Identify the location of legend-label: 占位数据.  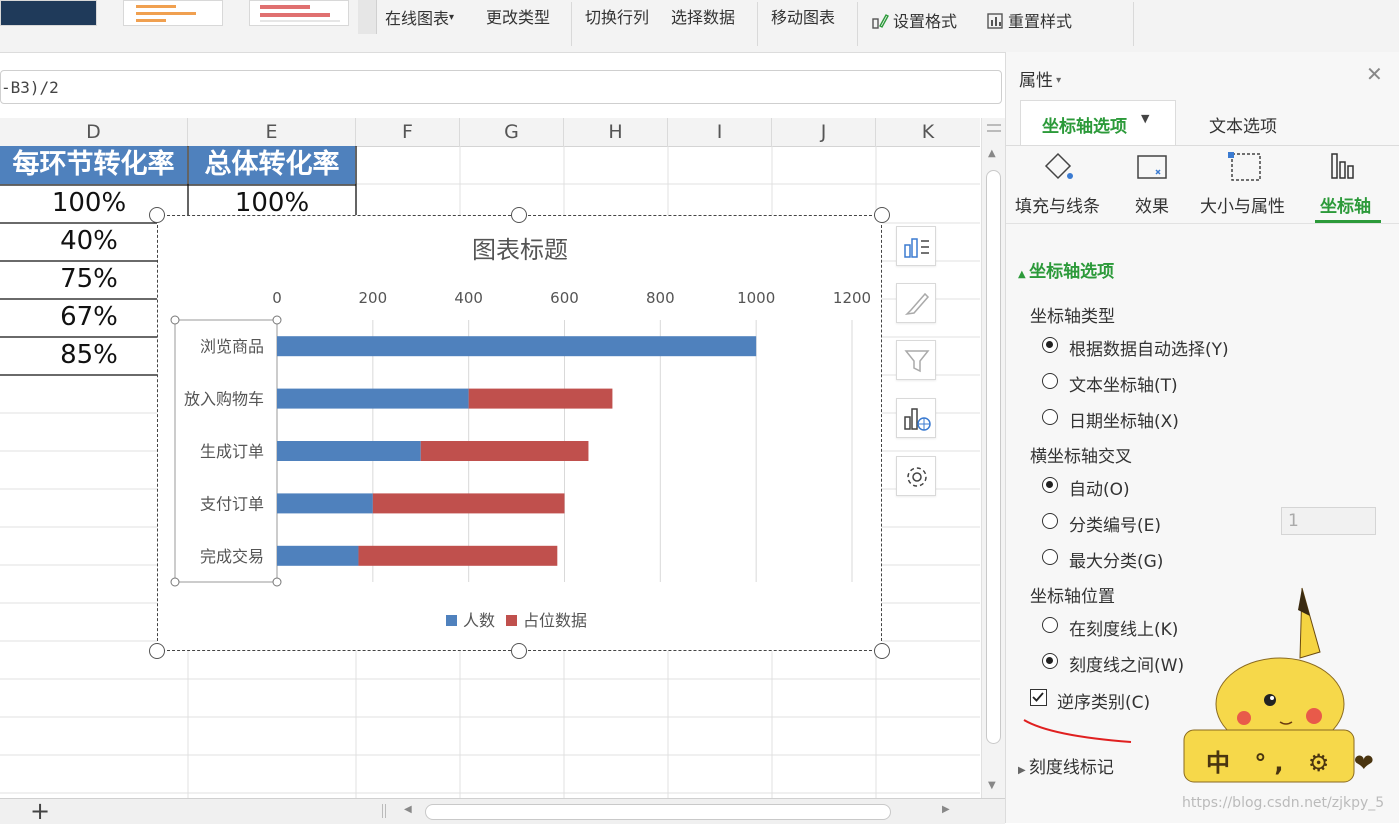
(555, 620).